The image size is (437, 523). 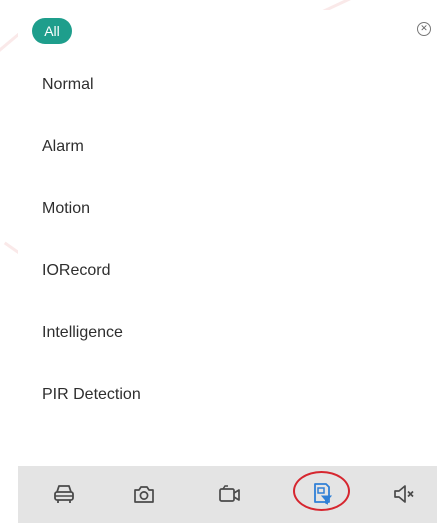 I want to click on active-highlight-ring, so click(x=321, y=491).